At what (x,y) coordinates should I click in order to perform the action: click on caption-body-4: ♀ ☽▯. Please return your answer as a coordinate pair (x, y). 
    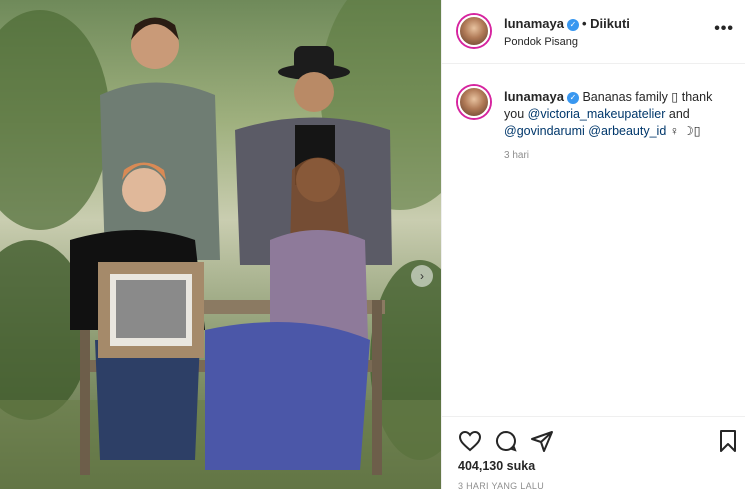
    Looking at the image, I should click on (683, 131).